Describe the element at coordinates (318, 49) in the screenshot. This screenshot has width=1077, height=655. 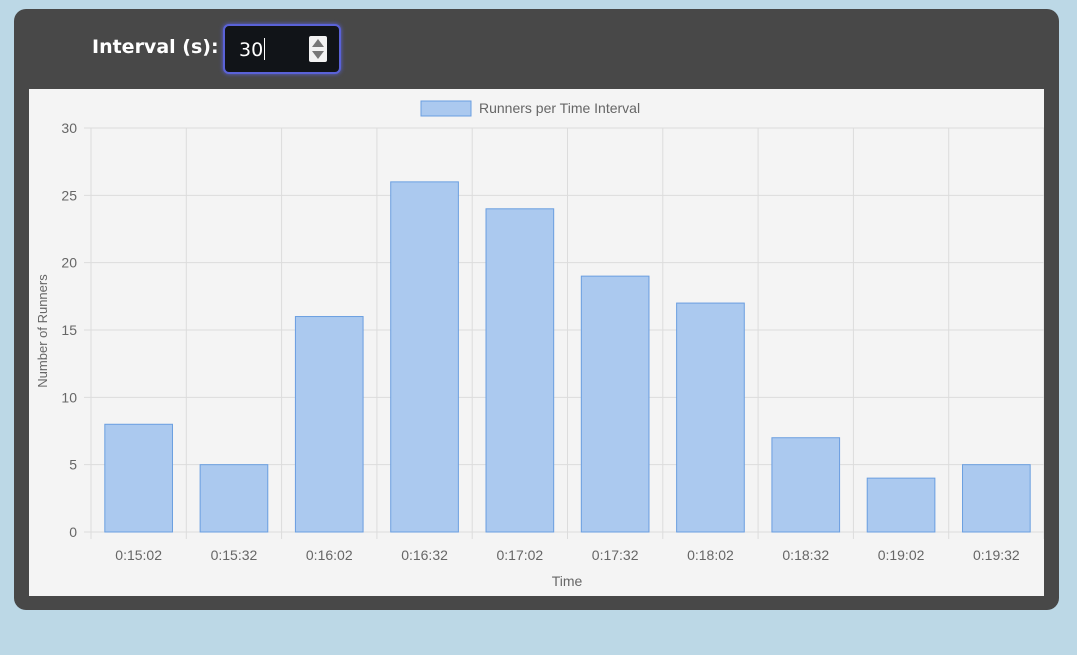
I see `interval-spinner` at that location.